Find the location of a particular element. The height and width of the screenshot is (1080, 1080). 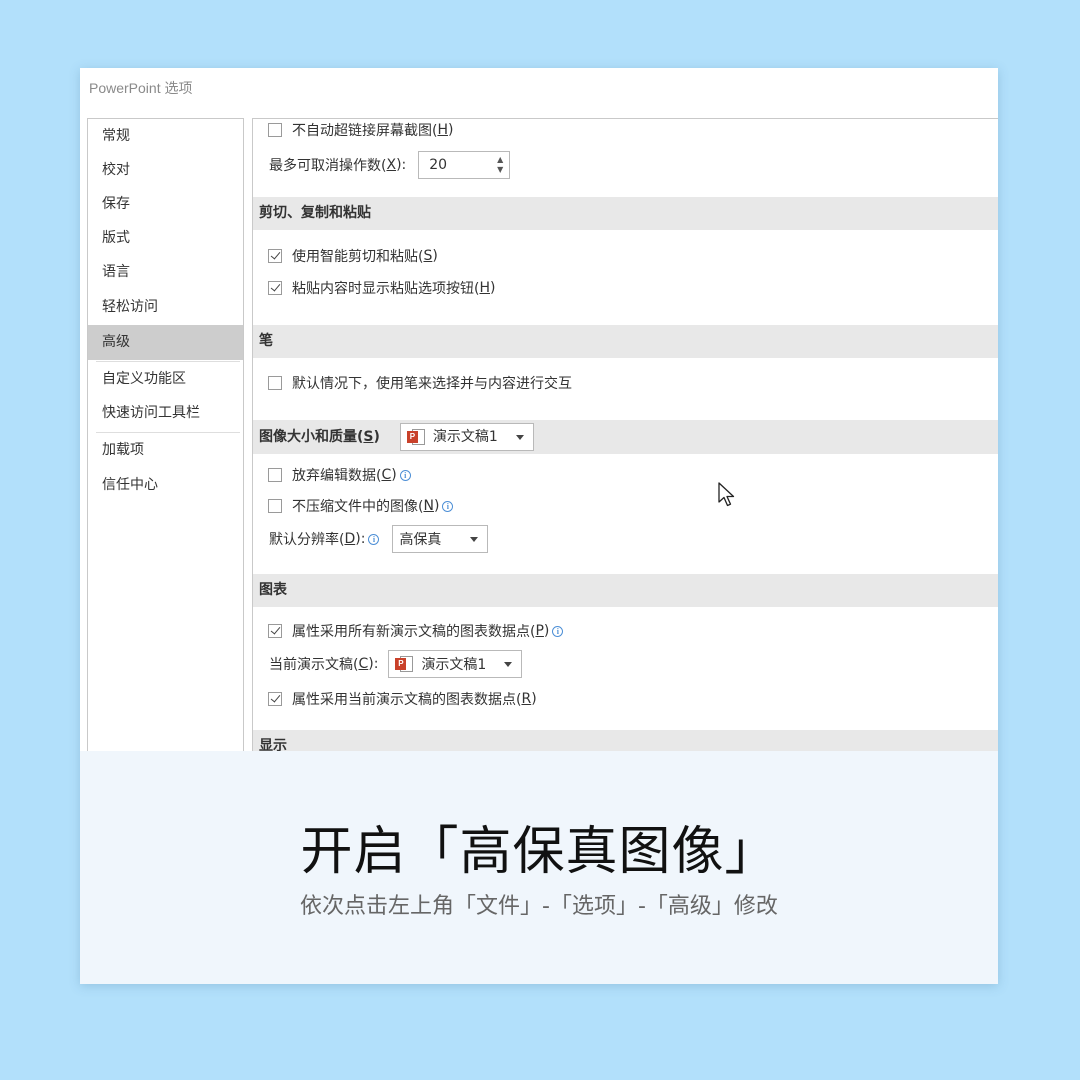

nav-item-customize-ribbon: 自定义功能区 is located at coordinates (165, 379).